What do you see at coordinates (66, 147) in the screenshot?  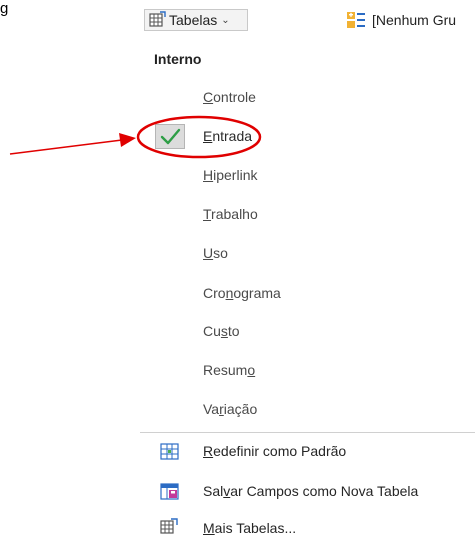 I see `annotation-arrow-line` at bounding box center [66, 147].